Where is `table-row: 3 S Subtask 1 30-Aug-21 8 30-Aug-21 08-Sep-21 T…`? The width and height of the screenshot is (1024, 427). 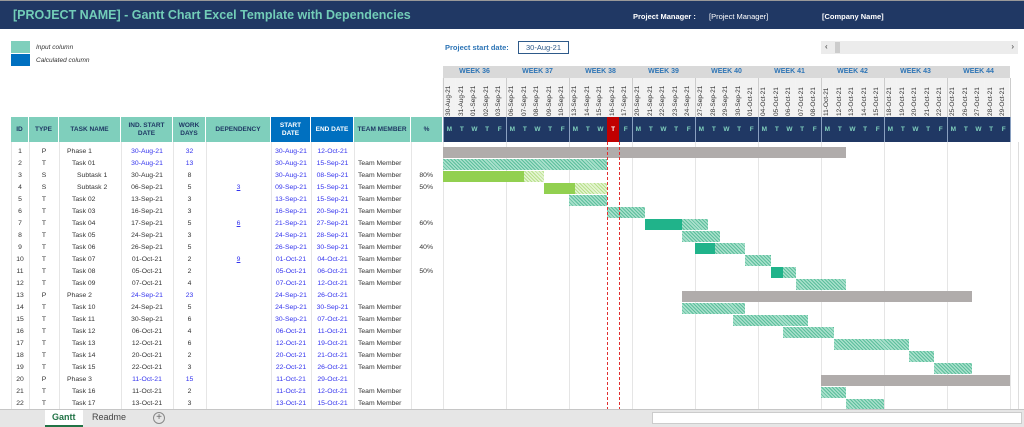 table-row: 3 S Subtask 1 30-Aug-21 8 30-Aug-21 08-Sep-21 T… is located at coordinates (221, 176).